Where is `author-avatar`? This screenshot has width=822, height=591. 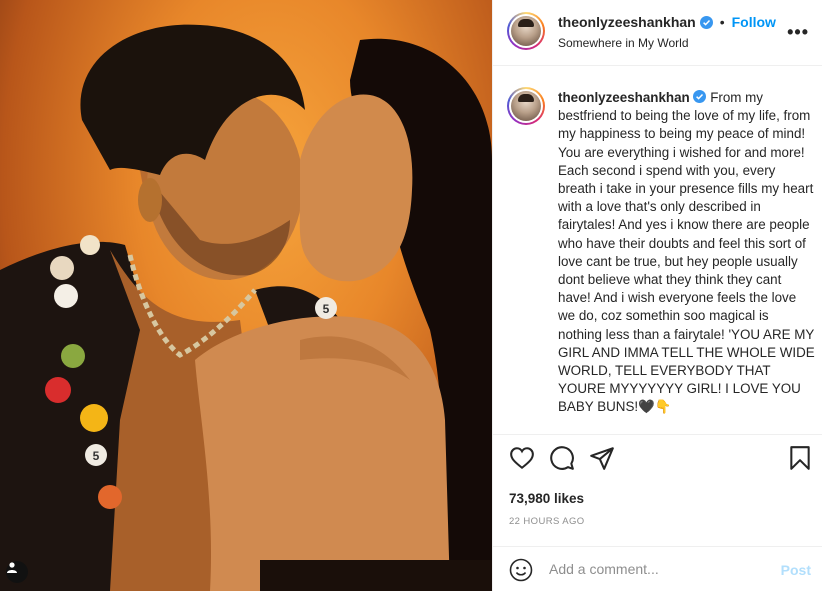
author-avatar is located at coordinates (526, 31).